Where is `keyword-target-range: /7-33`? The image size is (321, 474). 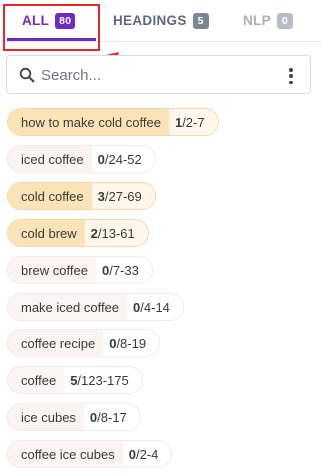 keyword-target-range: /7-33 is located at coordinates (124, 270).